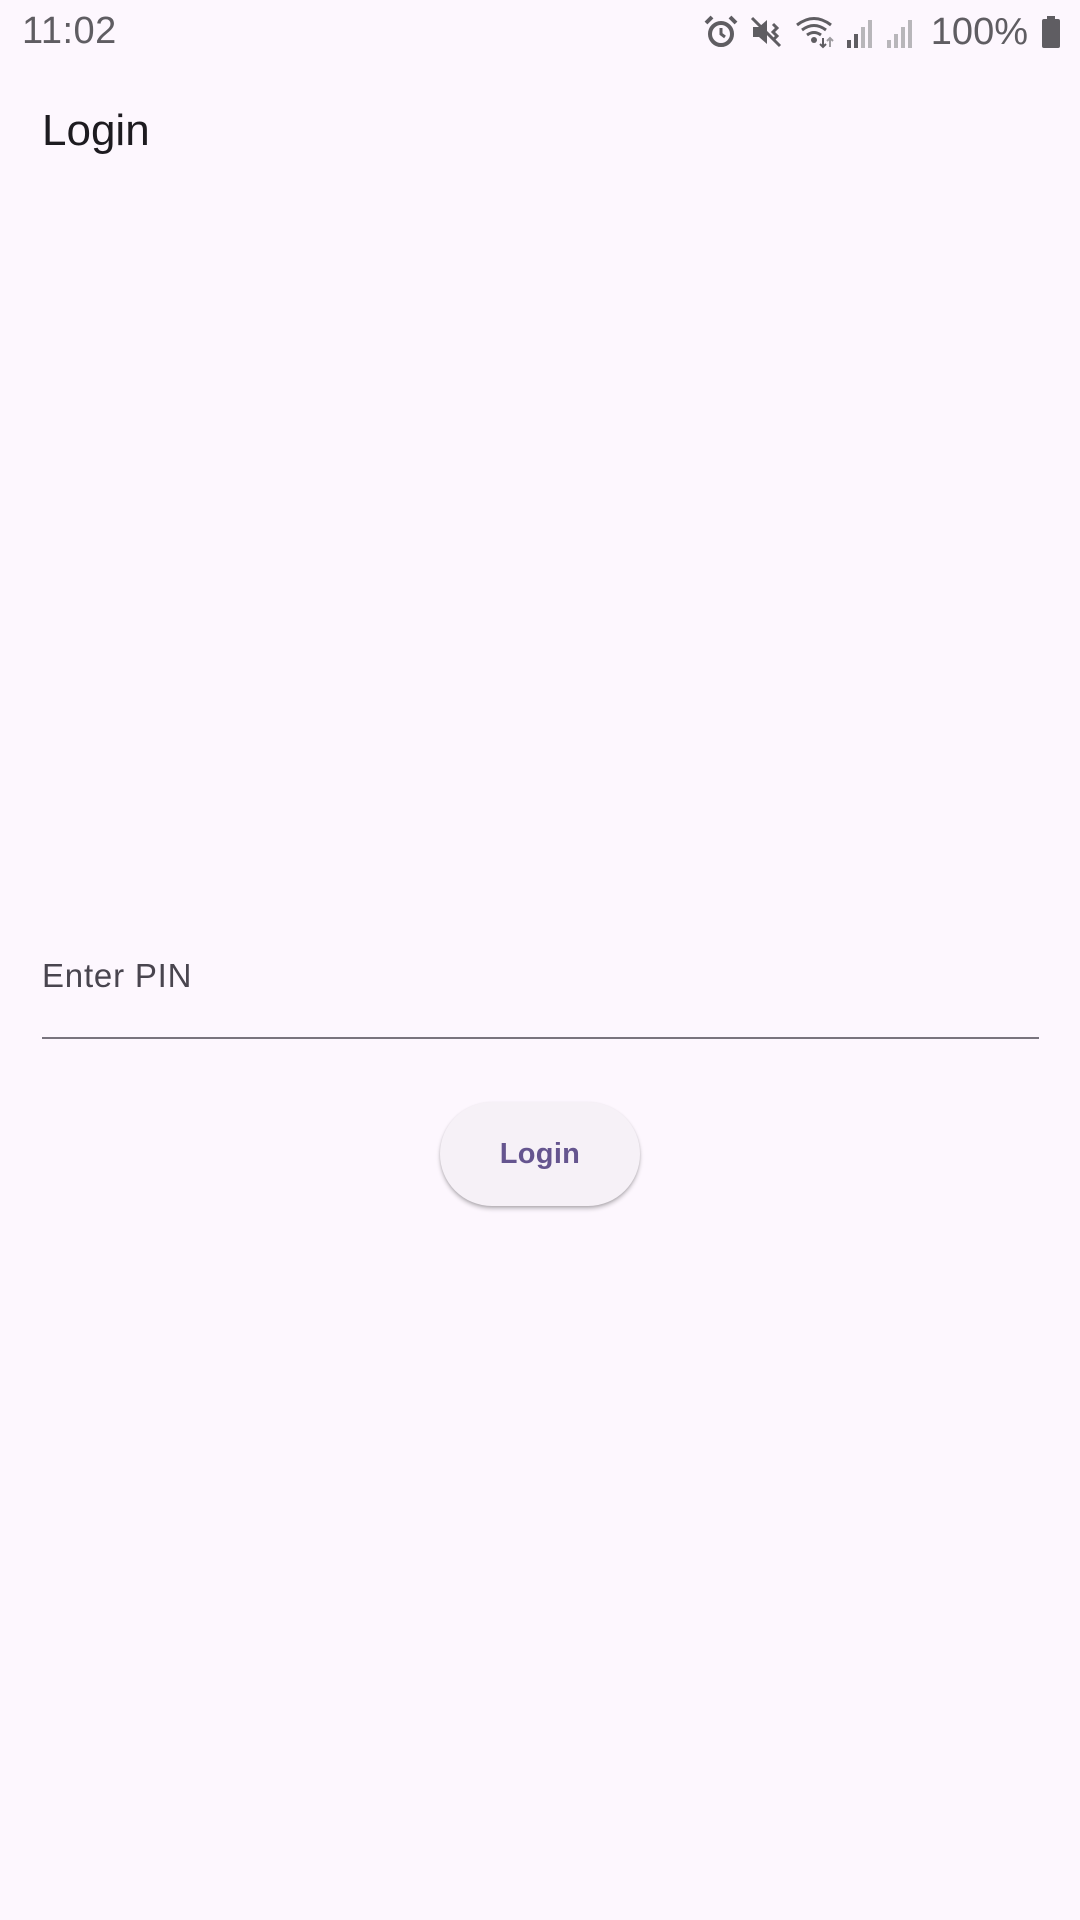 The width and height of the screenshot is (1080, 1920). What do you see at coordinates (540, 33) in the screenshot?
I see `status-bar: 11:02 100%` at bounding box center [540, 33].